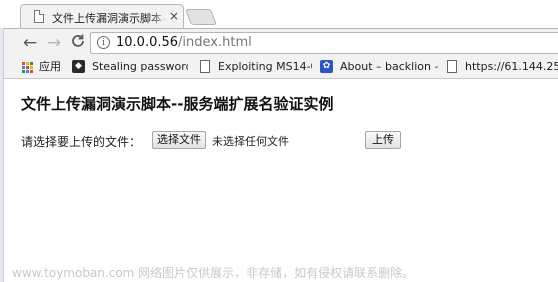 The image size is (558, 282). Describe the element at coordinates (213, 273) in the screenshot. I see `watermark: www.toymoban.com 网络图片仅供展示，非存储，如有侵权请联系删除。` at that location.